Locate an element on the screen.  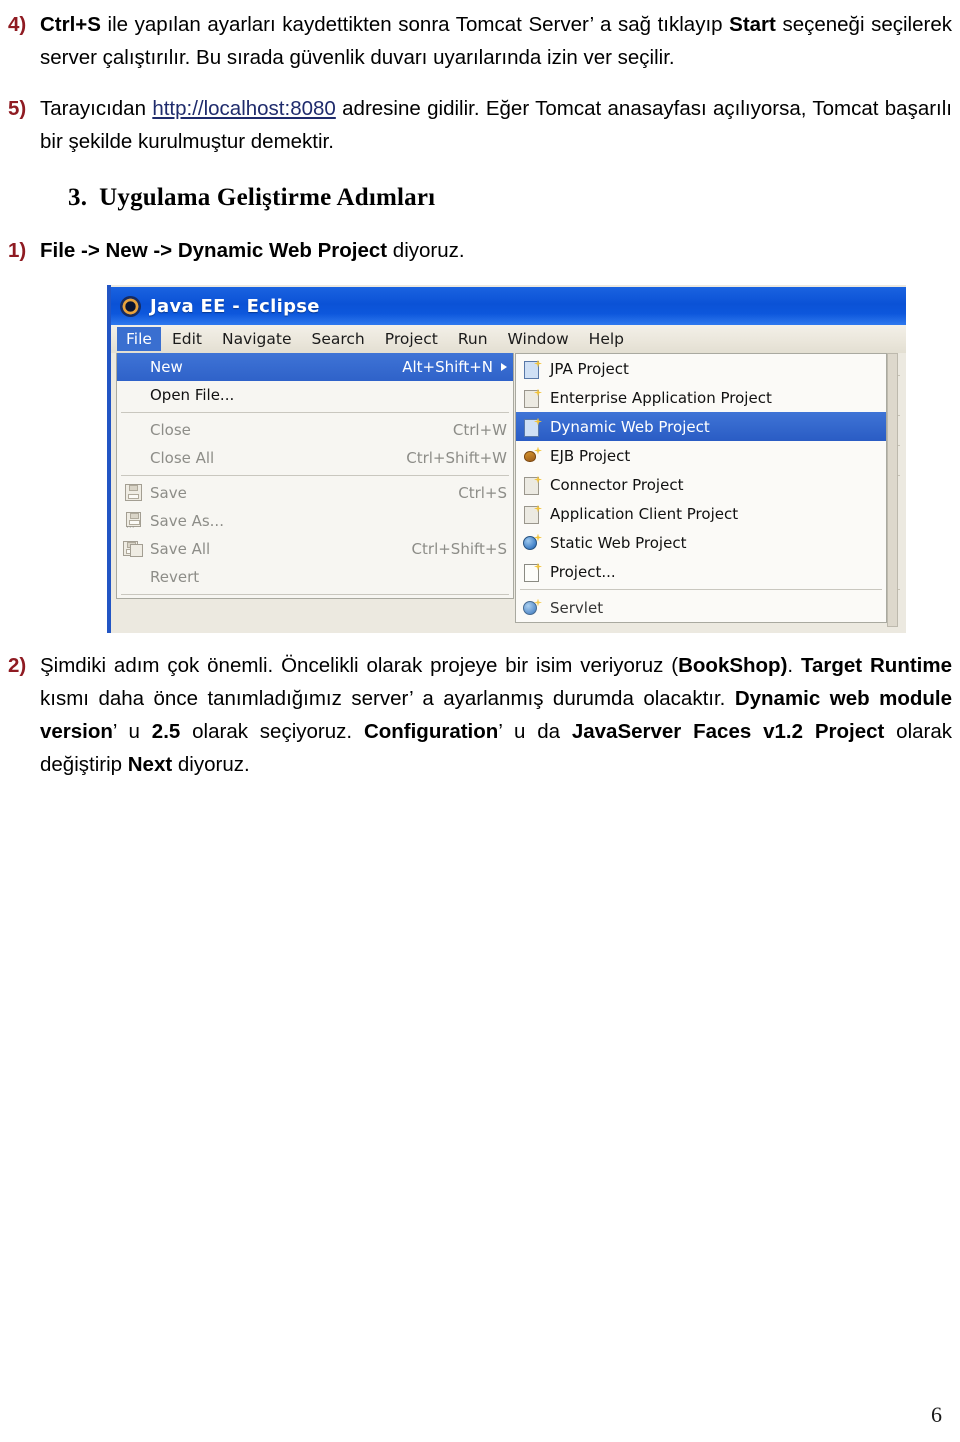
section-heading: 3. Uygulama Geliştirme Adımları is located at coordinates (480, 198).